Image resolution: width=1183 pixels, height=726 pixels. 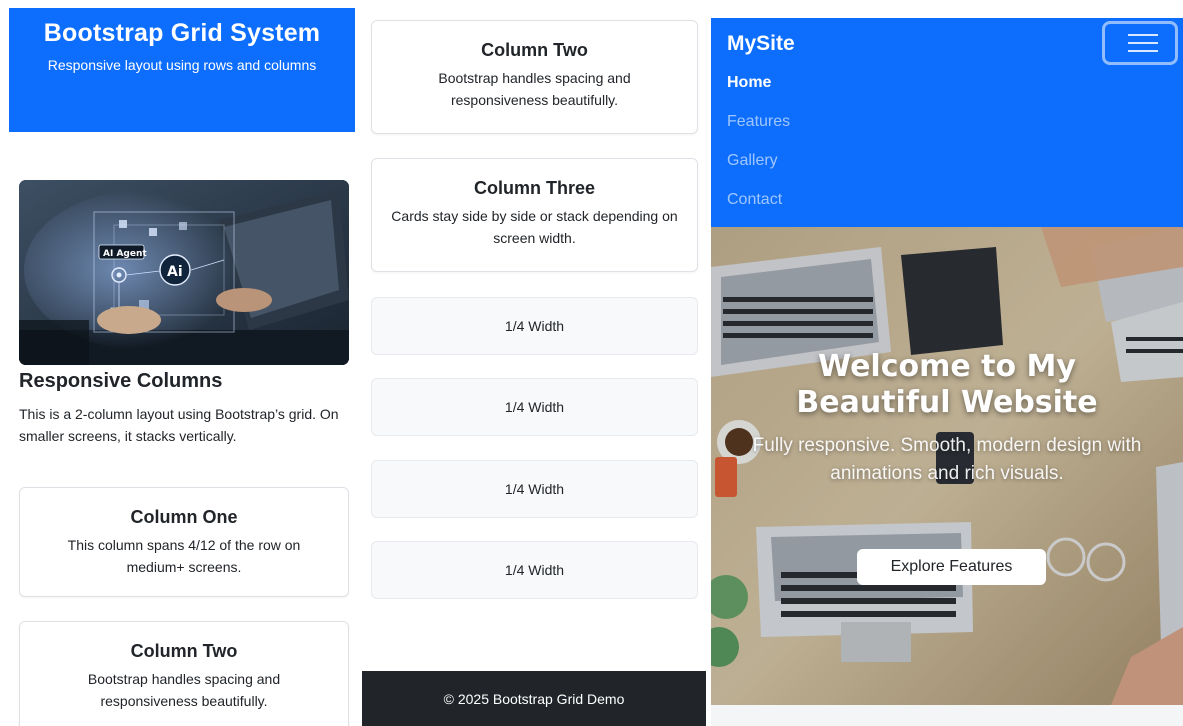 I want to click on card-title: Column Three, so click(x=534, y=188).